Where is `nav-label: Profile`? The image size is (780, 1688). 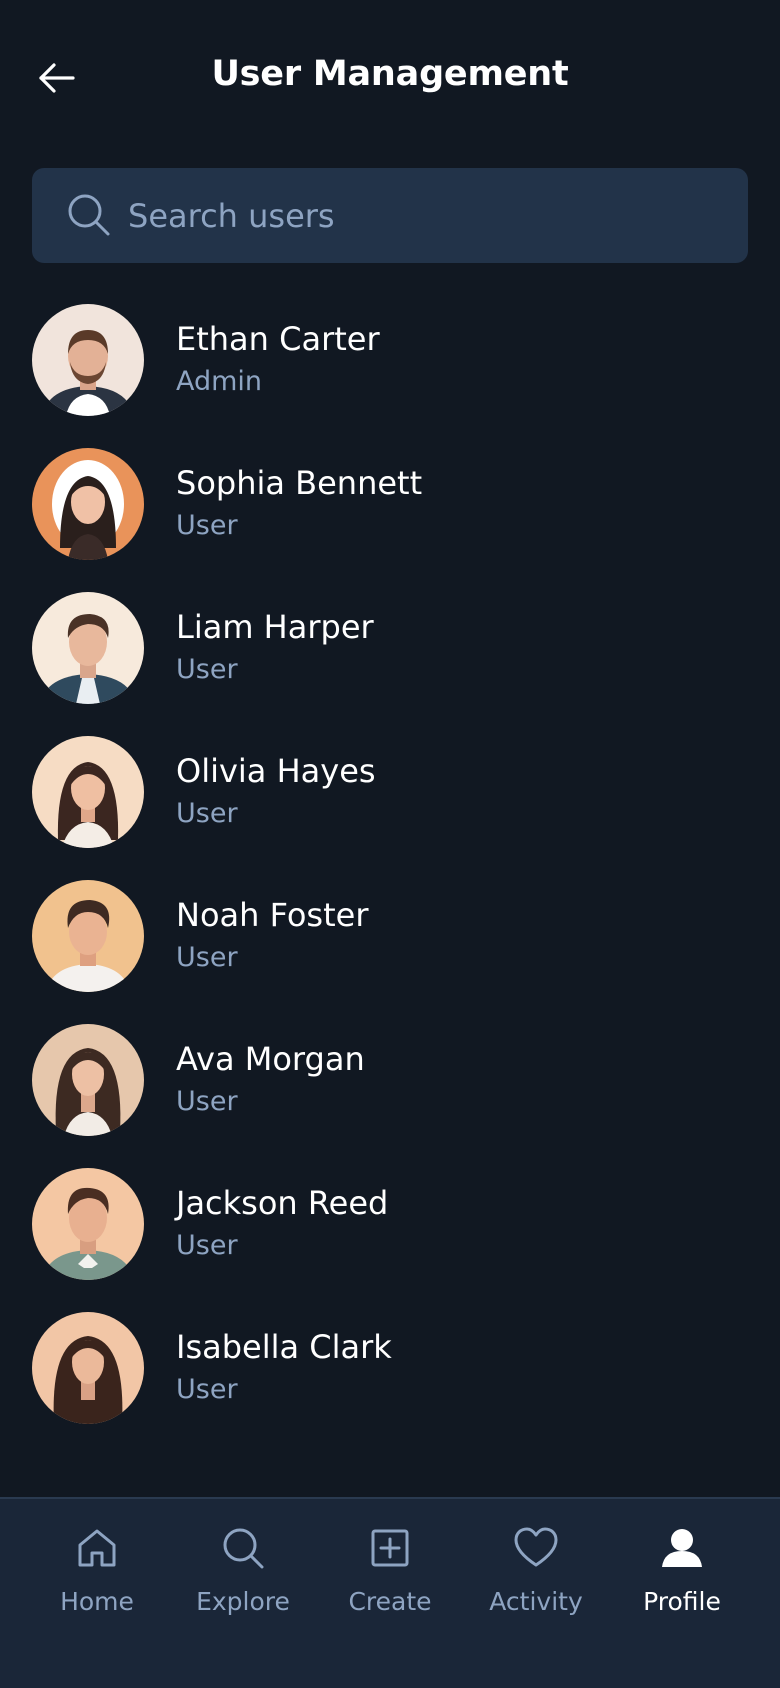 nav-label: Profile is located at coordinates (682, 1601).